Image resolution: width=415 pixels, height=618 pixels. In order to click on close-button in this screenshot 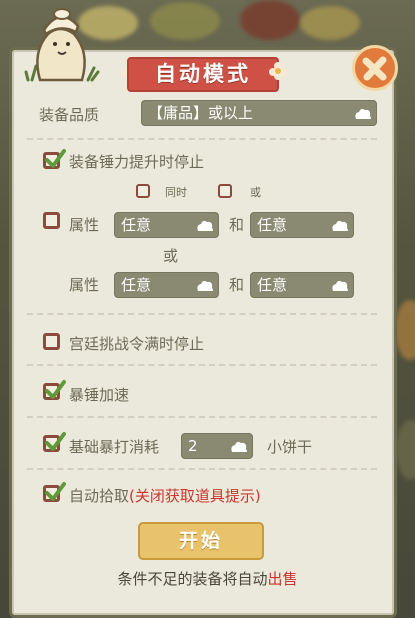, I will do `click(375, 68)`.